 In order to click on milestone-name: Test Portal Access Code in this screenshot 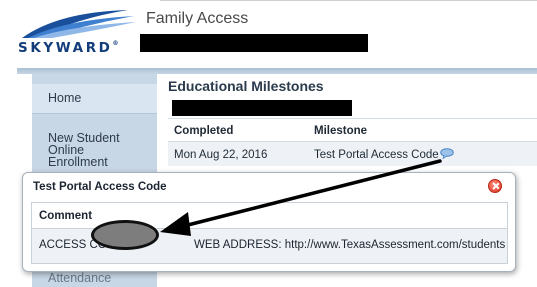, I will do `click(376, 155)`.